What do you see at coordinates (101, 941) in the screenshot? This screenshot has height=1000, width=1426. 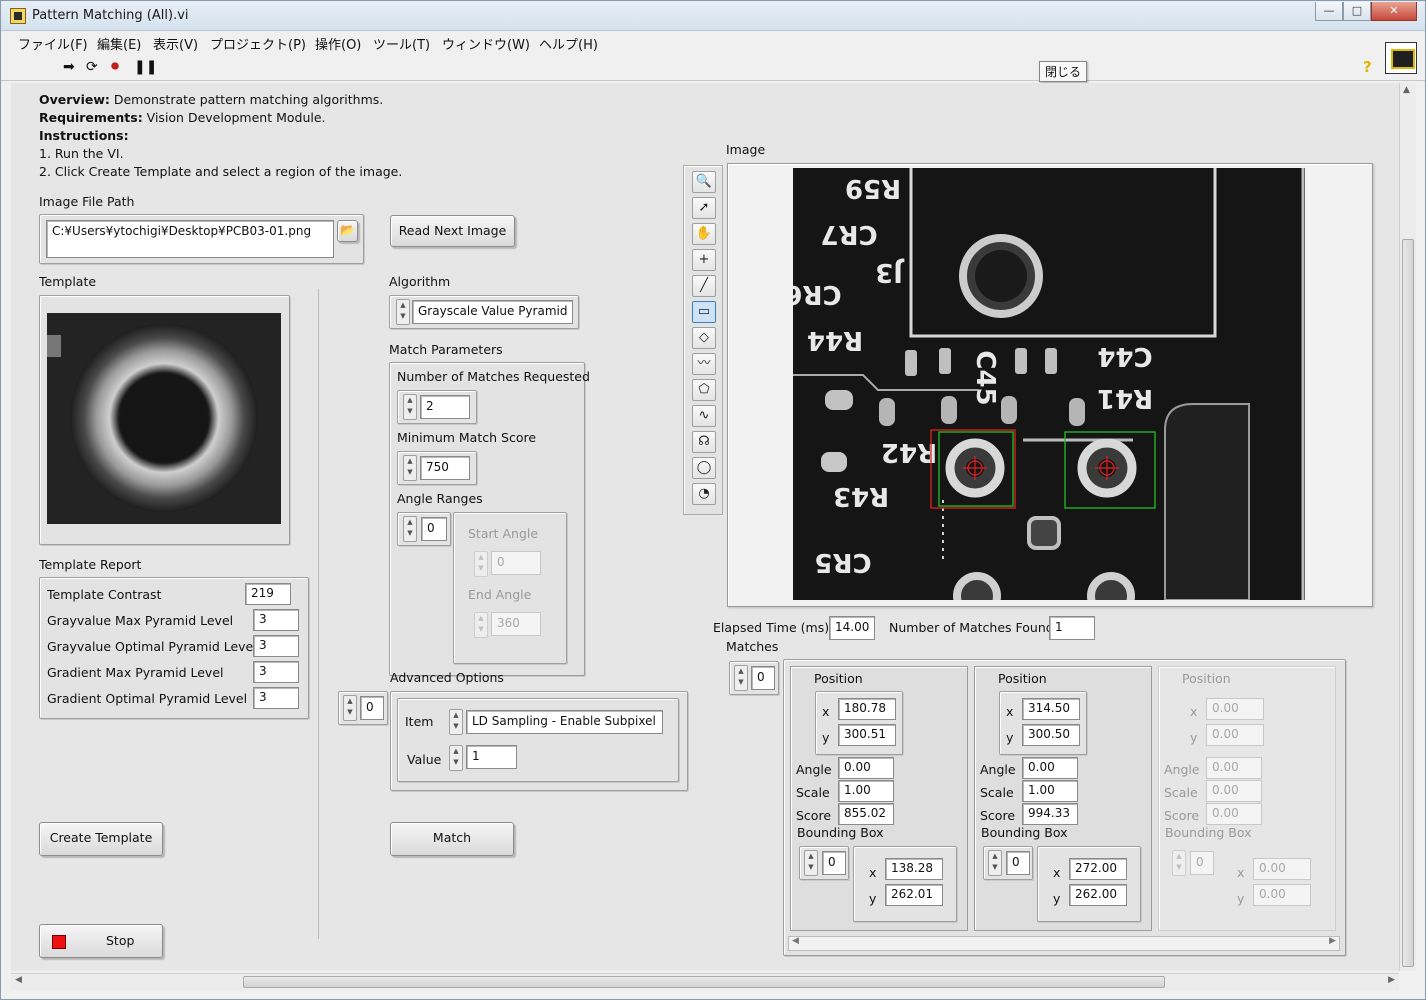 I see `stop-button: Stop` at bounding box center [101, 941].